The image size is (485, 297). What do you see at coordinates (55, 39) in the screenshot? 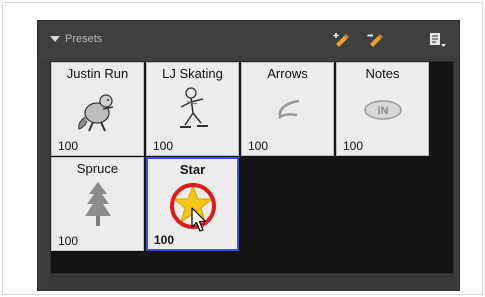
I see `collapse-triangle-icon` at bounding box center [55, 39].